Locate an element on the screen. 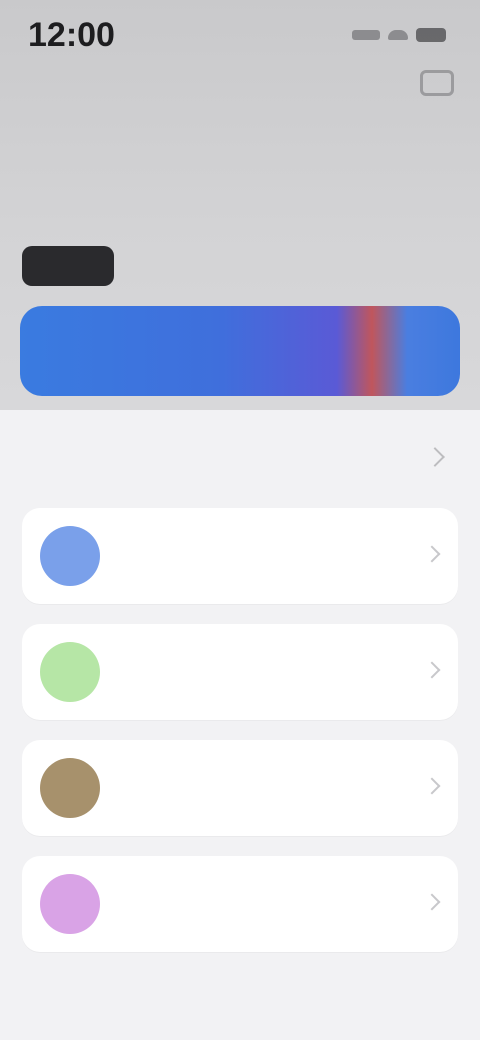 Image resolution: width=480 pixels, height=1040 pixels. purple-circle-icon is located at coordinates (70, 904).